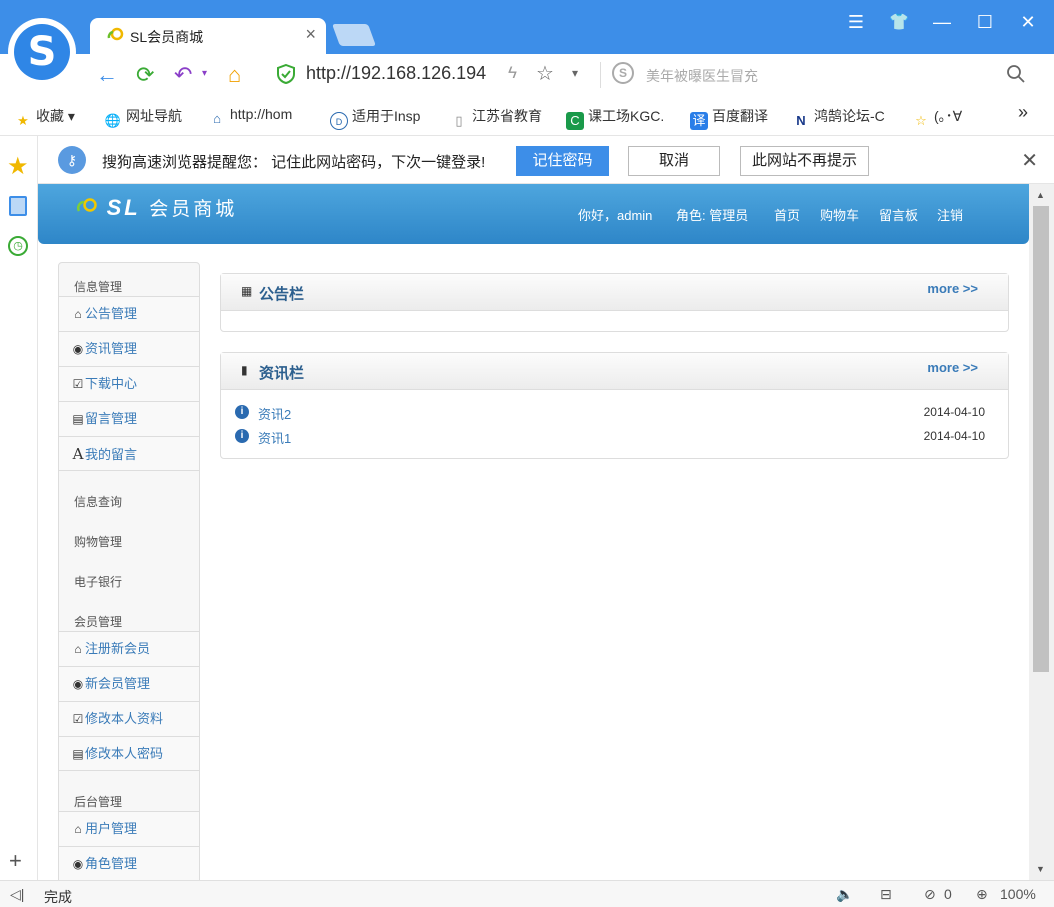 The height and width of the screenshot is (907, 1054). What do you see at coordinates (952, 367) in the screenshot?
I see `news-more-link: more >>` at bounding box center [952, 367].